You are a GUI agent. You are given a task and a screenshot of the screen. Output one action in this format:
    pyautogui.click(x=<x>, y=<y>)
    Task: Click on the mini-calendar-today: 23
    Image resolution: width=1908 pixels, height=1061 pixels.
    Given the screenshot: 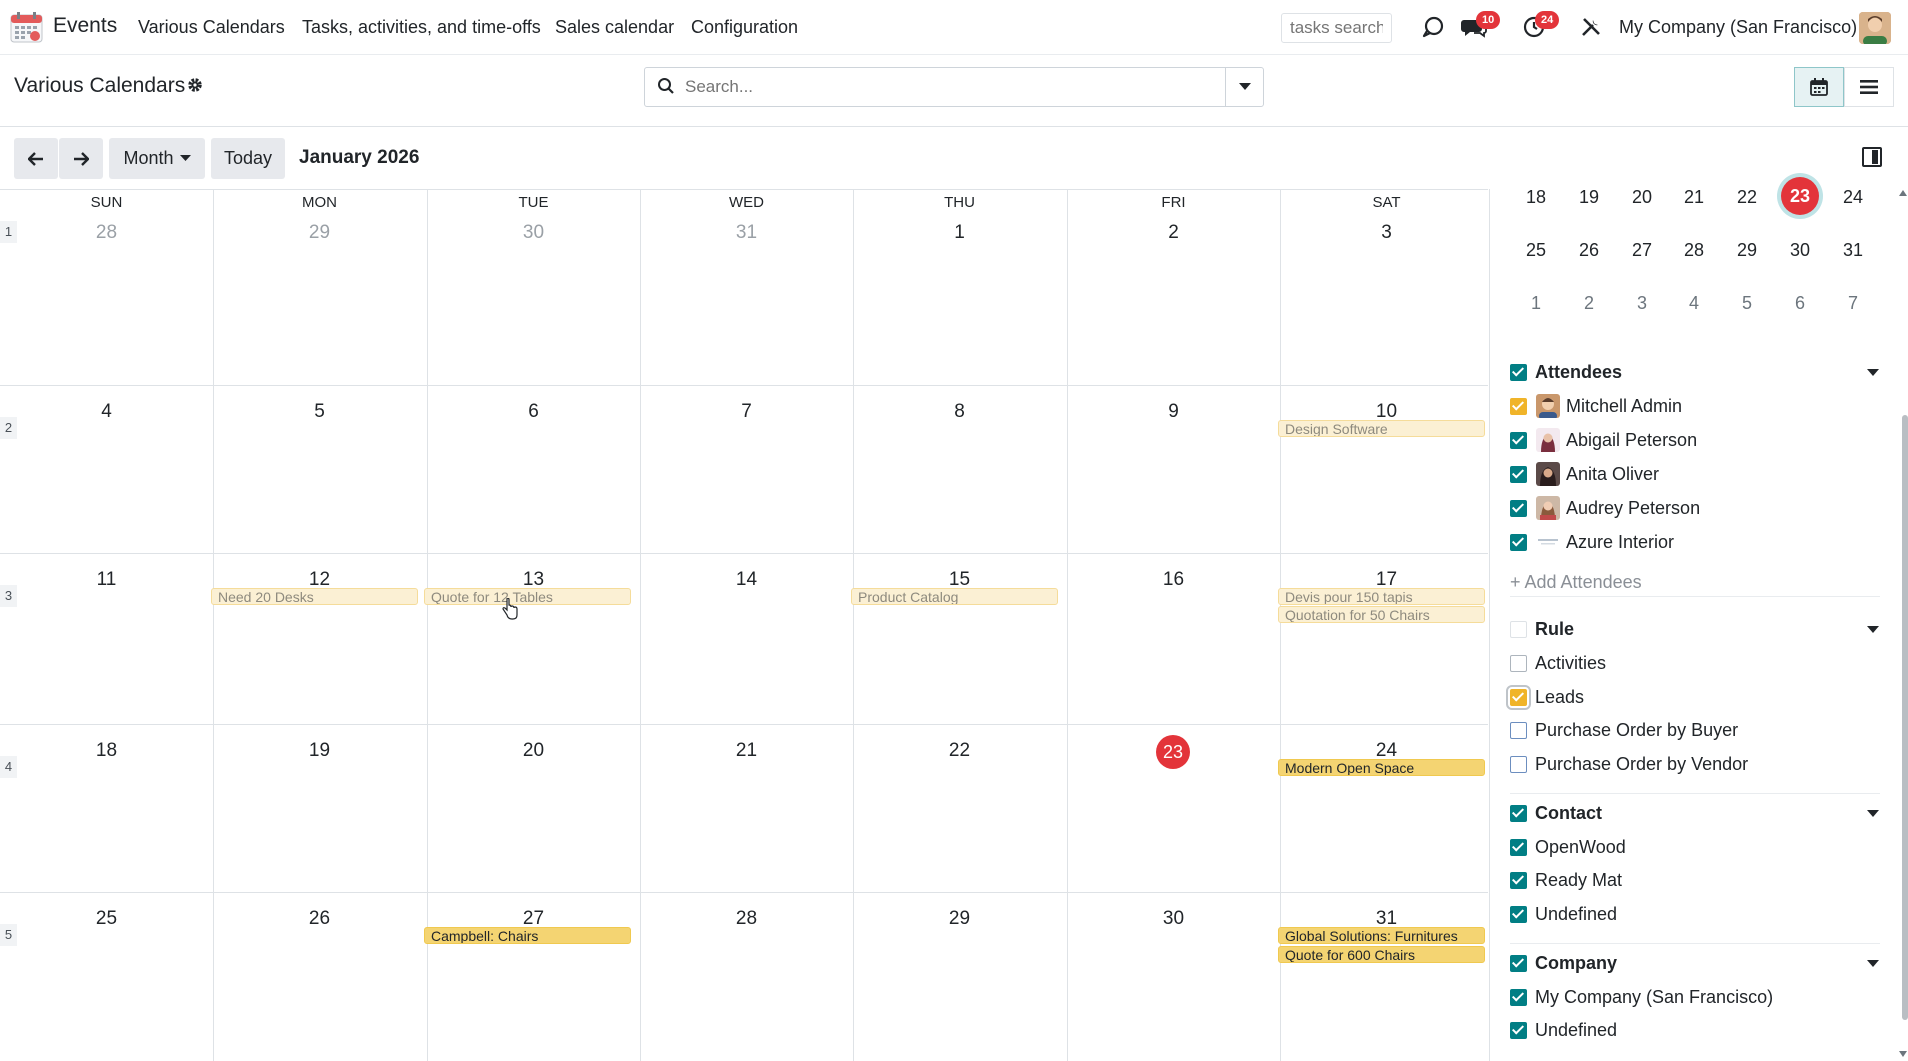 What is the action you would take?
    pyautogui.click(x=1800, y=196)
    